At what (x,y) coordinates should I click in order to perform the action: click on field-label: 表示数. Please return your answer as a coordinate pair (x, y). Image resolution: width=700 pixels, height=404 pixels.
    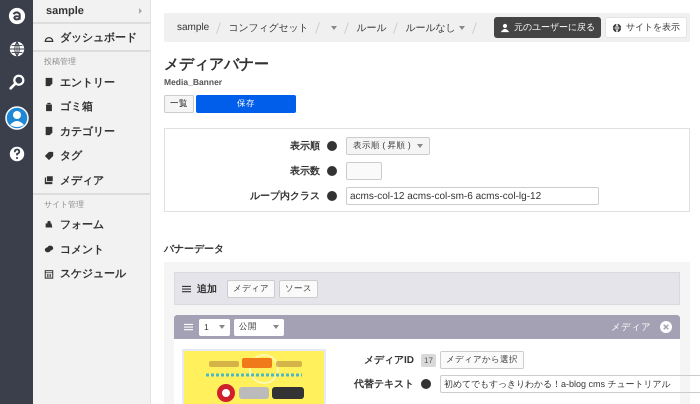
    Looking at the image, I should click on (304, 171).